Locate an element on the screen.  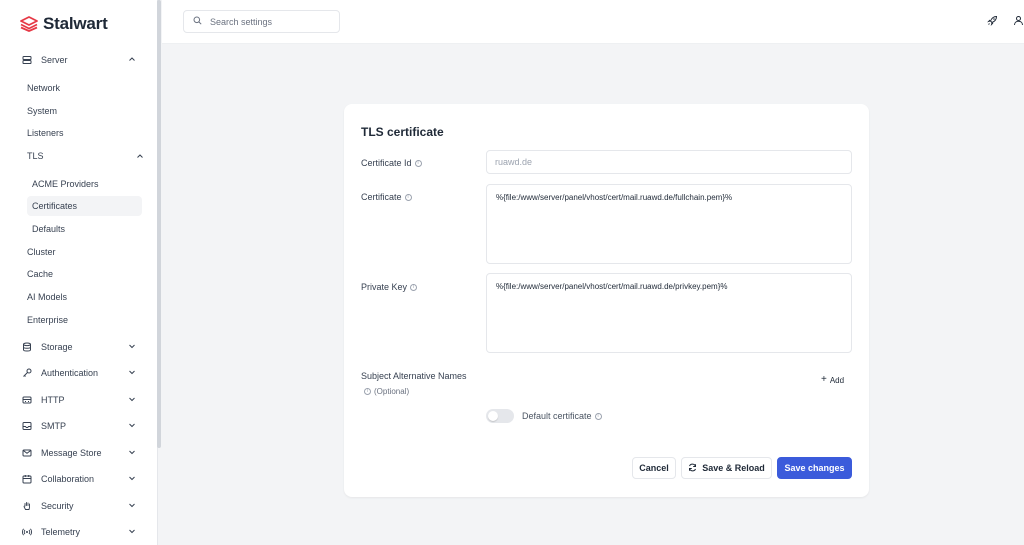
sidebar-item-certificates: Certificates is located at coordinates (84, 206).